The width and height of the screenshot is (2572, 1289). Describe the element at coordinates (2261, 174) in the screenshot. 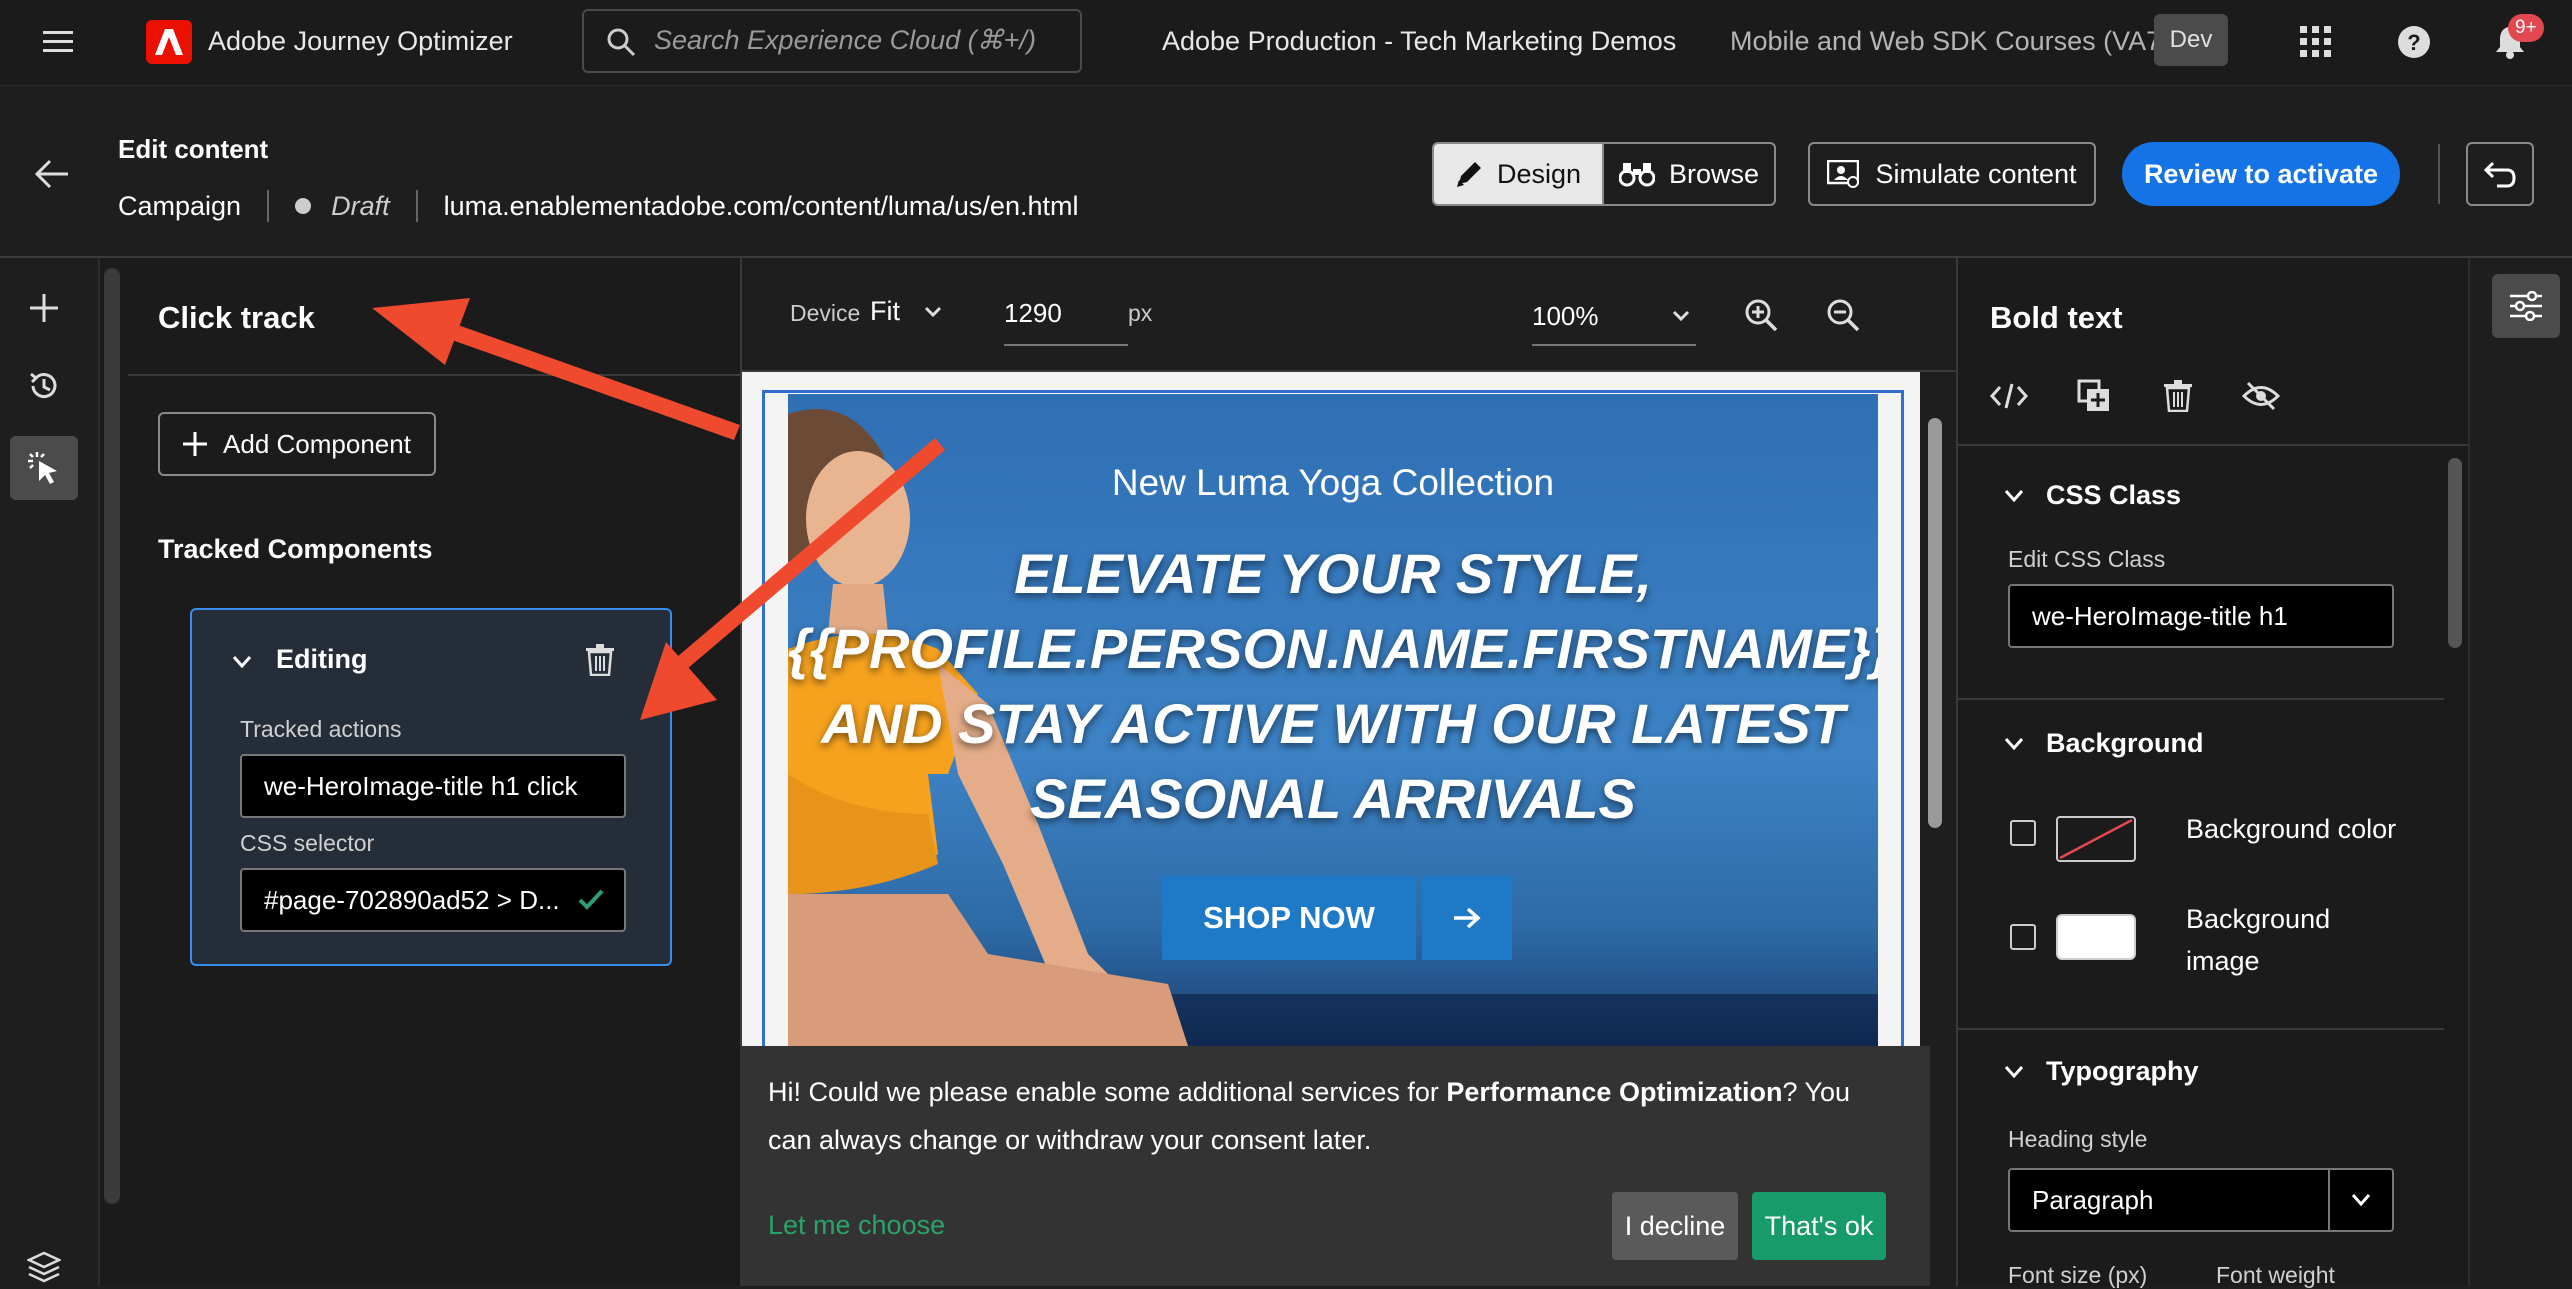

I see `review-to-activate-button: Review to activate` at that location.